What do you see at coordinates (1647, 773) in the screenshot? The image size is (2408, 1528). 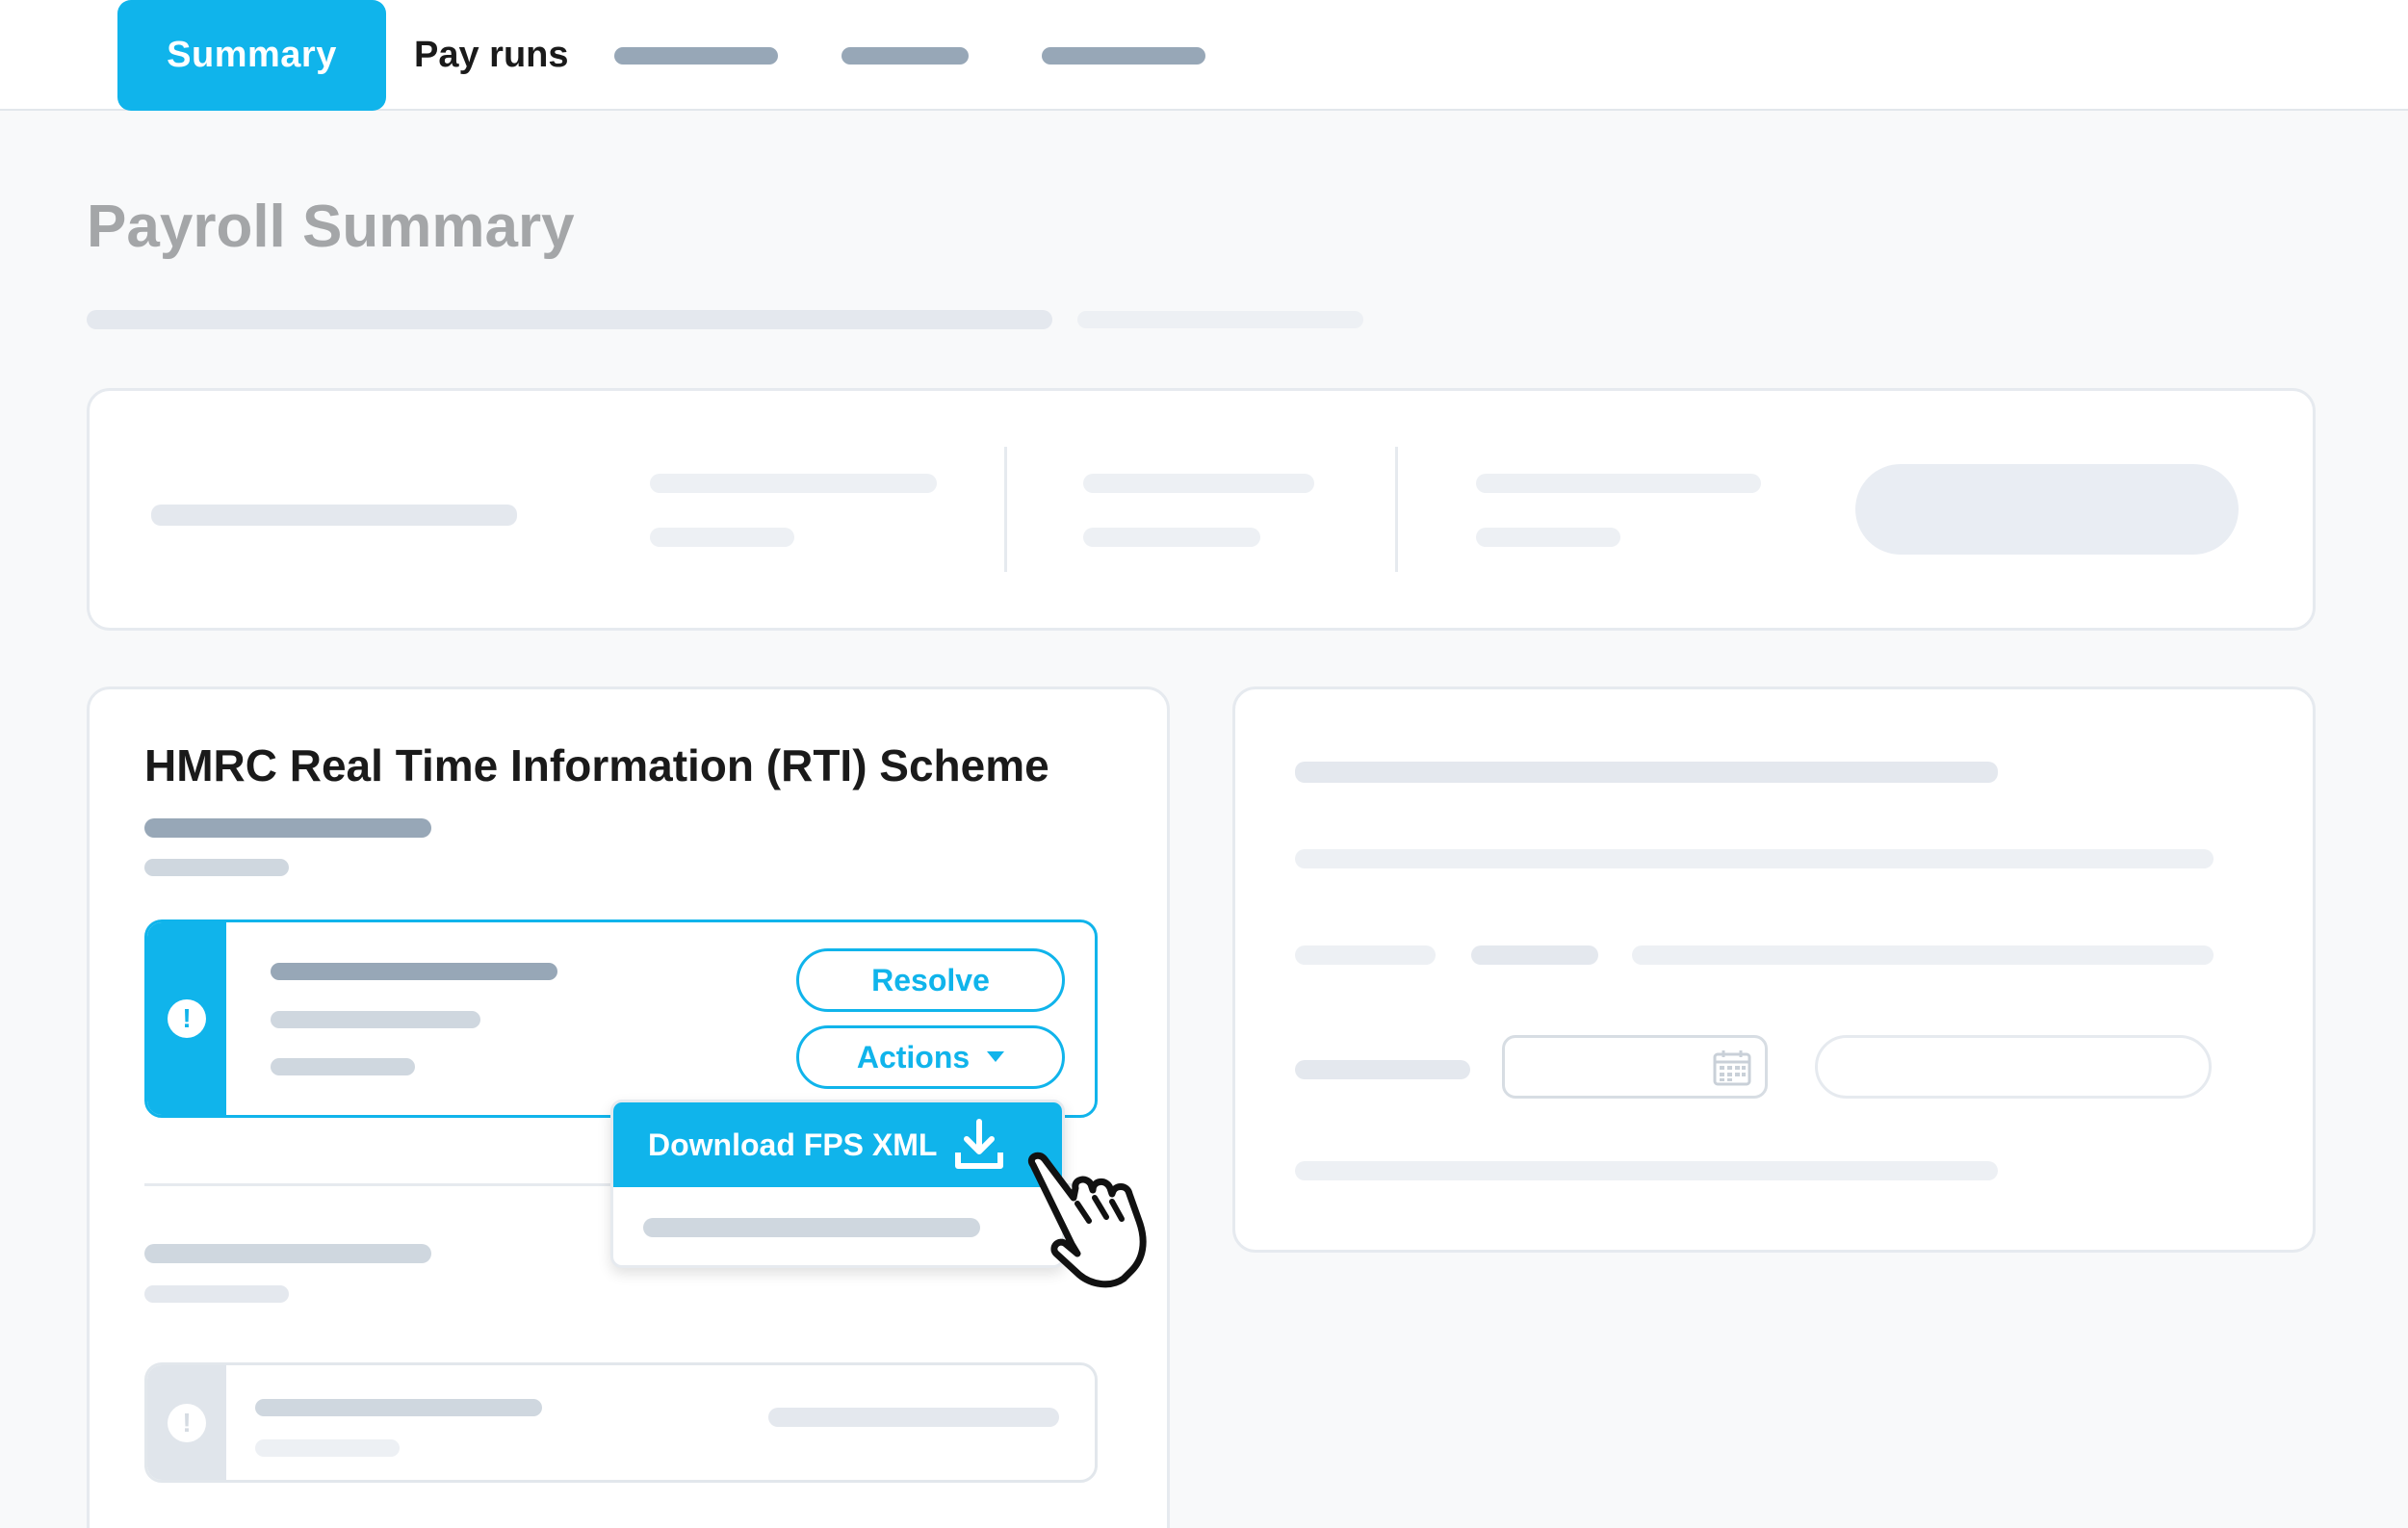 I see `details-title-placeholder` at bounding box center [1647, 773].